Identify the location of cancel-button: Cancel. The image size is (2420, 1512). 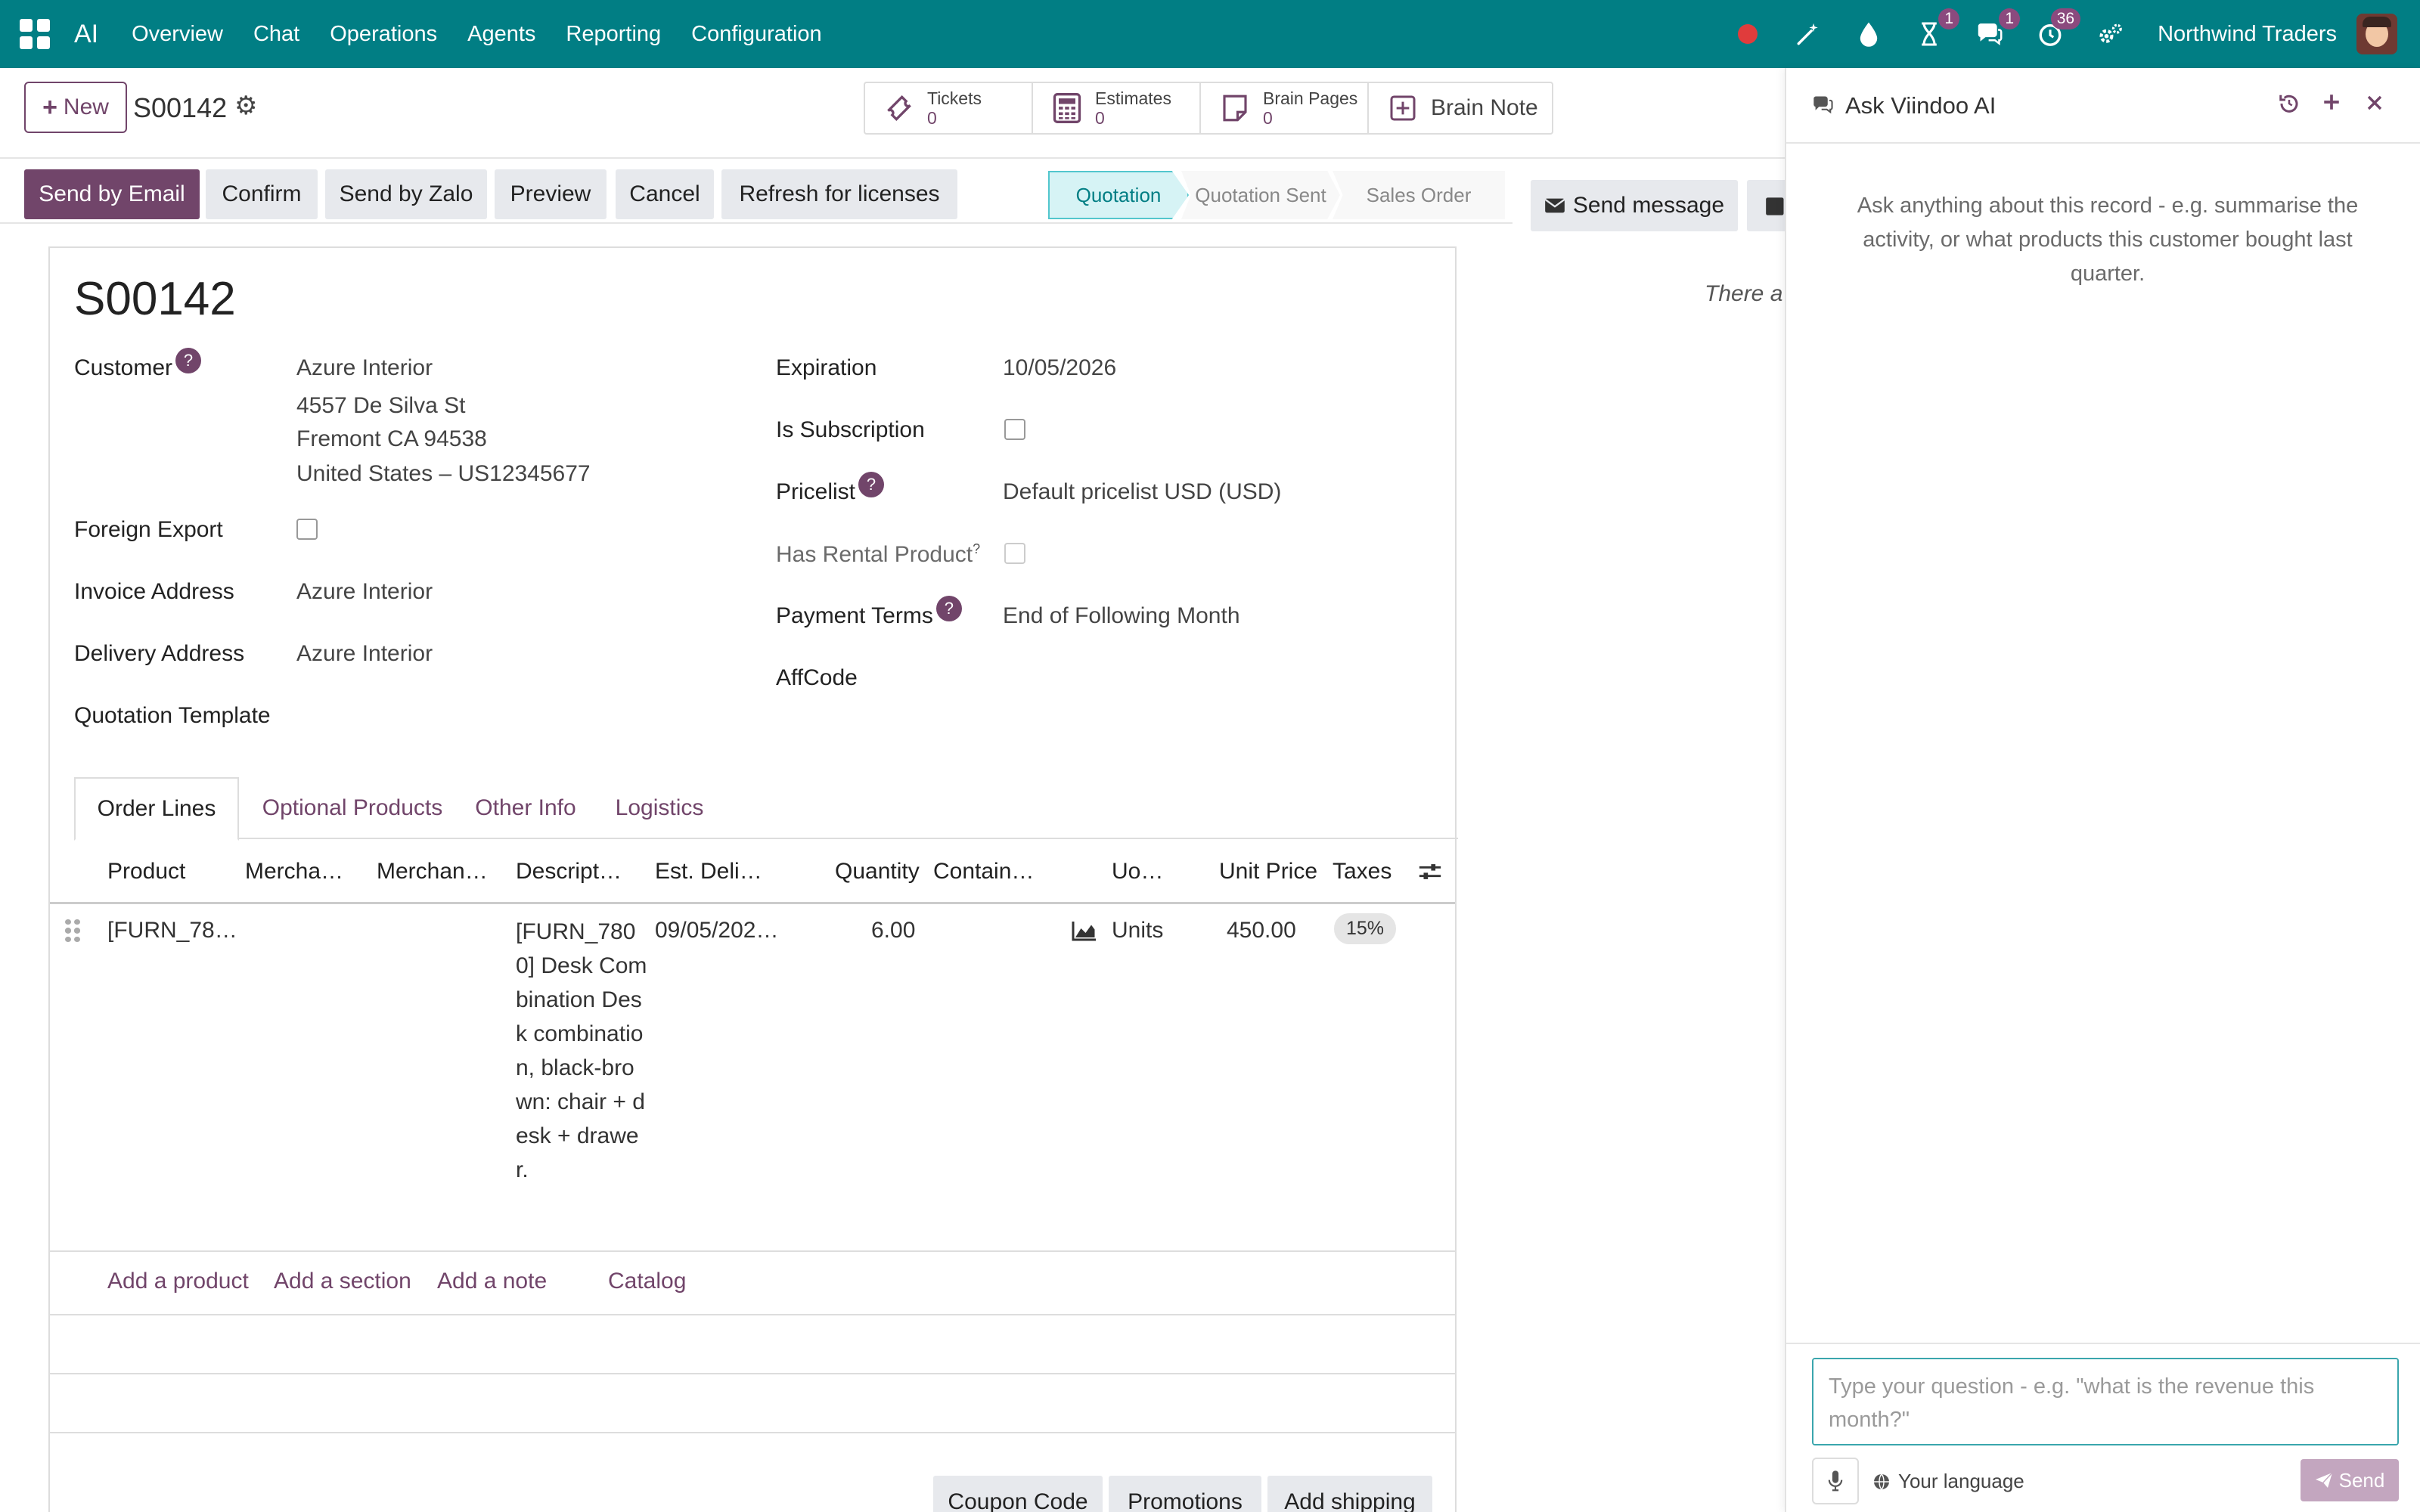
(665, 194).